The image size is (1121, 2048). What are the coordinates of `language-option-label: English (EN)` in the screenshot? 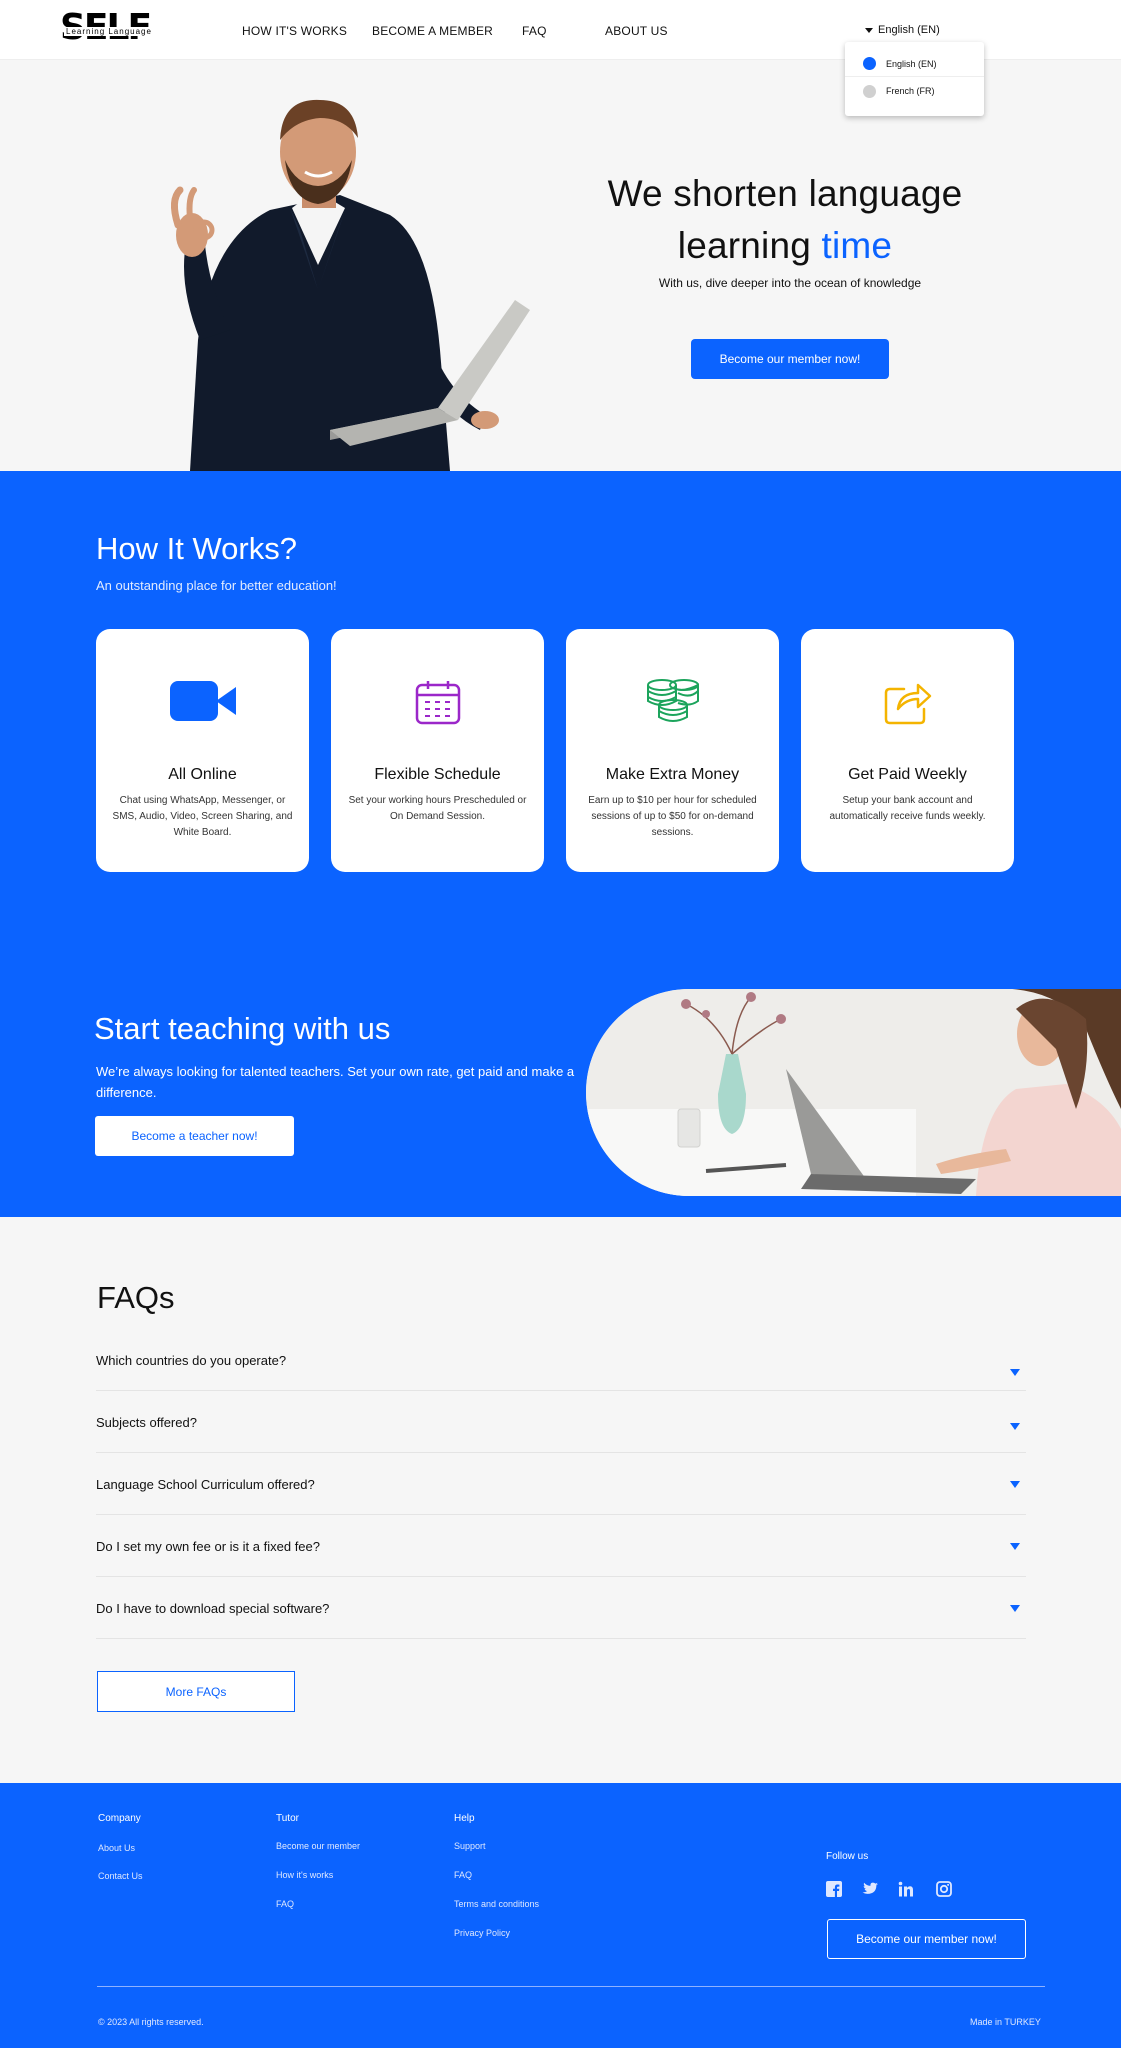 It's located at (911, 63).